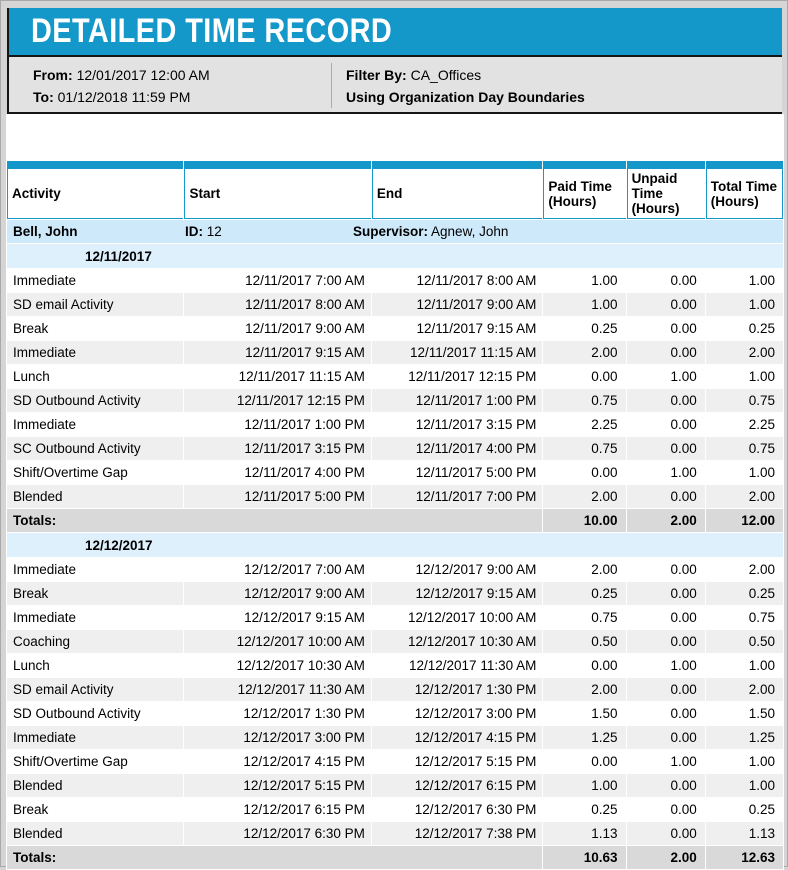 This screenshot has width=788, height=870. What do you see at coordinates (277, 761) in the screenshot?
I see `start-cell: 12/12/2017 4:15 PM` at bounding box center [277, 761].